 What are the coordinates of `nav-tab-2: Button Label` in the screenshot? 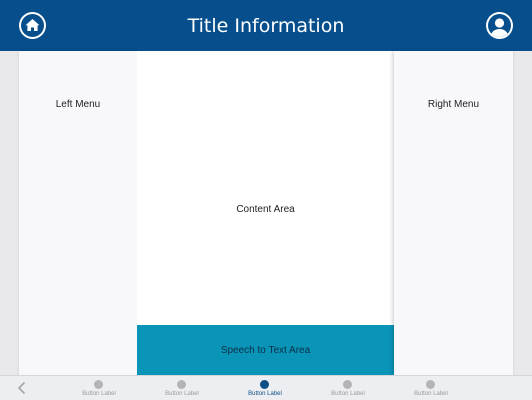 It's located at (182, 388).